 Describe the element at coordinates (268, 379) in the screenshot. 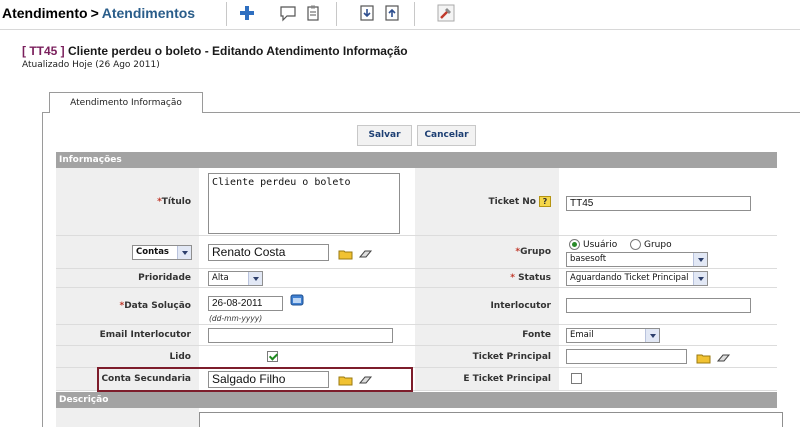

I see `conta-secundaria-input: Salgado Filho` at that location.